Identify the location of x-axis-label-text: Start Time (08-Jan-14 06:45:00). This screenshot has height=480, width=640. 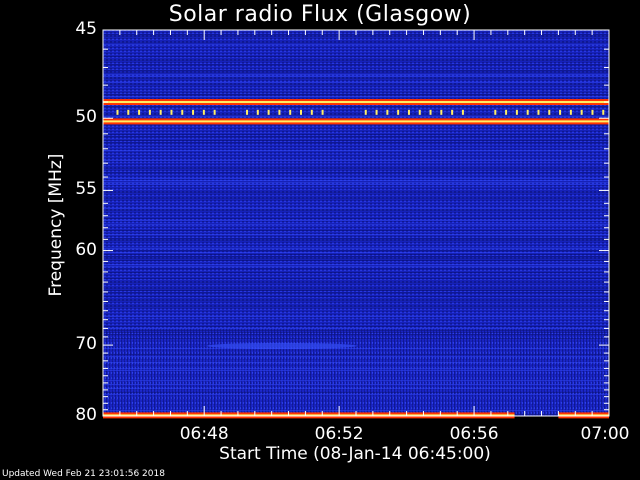
(355, 454).